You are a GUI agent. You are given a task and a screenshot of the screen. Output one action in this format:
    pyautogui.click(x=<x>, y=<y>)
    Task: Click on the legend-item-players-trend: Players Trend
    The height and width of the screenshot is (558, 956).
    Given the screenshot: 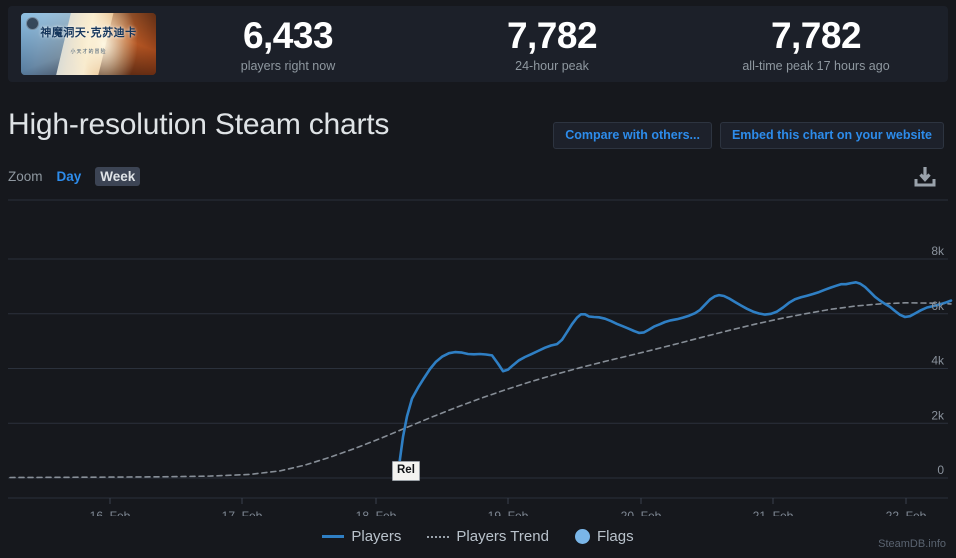 What is the action you would take?
    pyautogui.click(x=488, y=536)
    